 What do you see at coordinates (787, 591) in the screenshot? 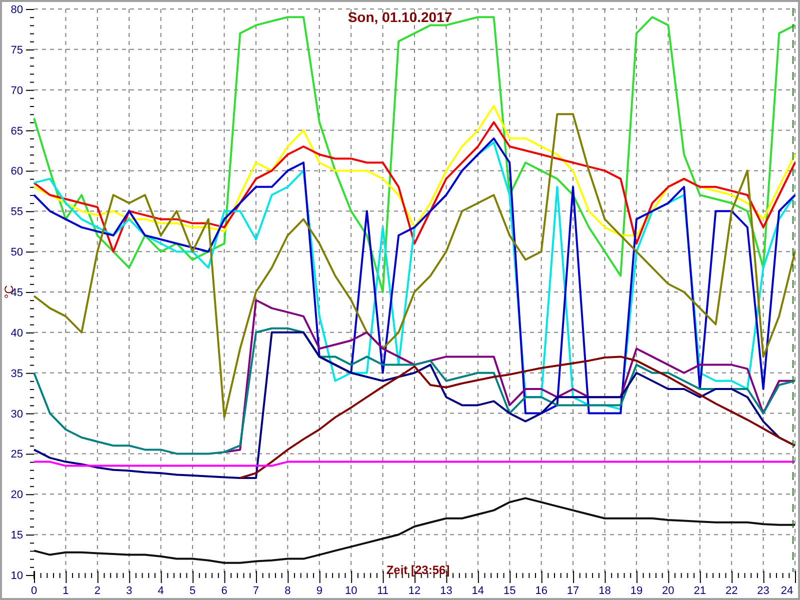
I see `x-tick-label: 24` at bounding box center [787, 591].